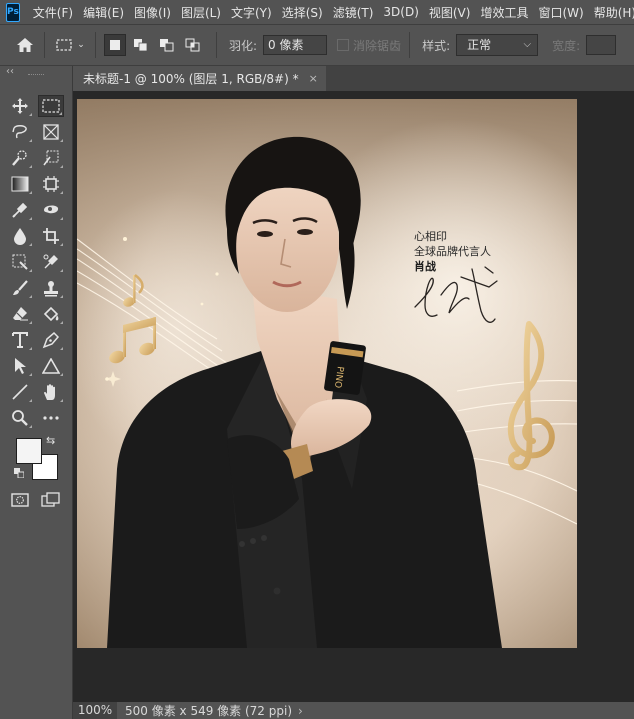  I want to click on poster-name-text: 肖战, so click(425, 266).